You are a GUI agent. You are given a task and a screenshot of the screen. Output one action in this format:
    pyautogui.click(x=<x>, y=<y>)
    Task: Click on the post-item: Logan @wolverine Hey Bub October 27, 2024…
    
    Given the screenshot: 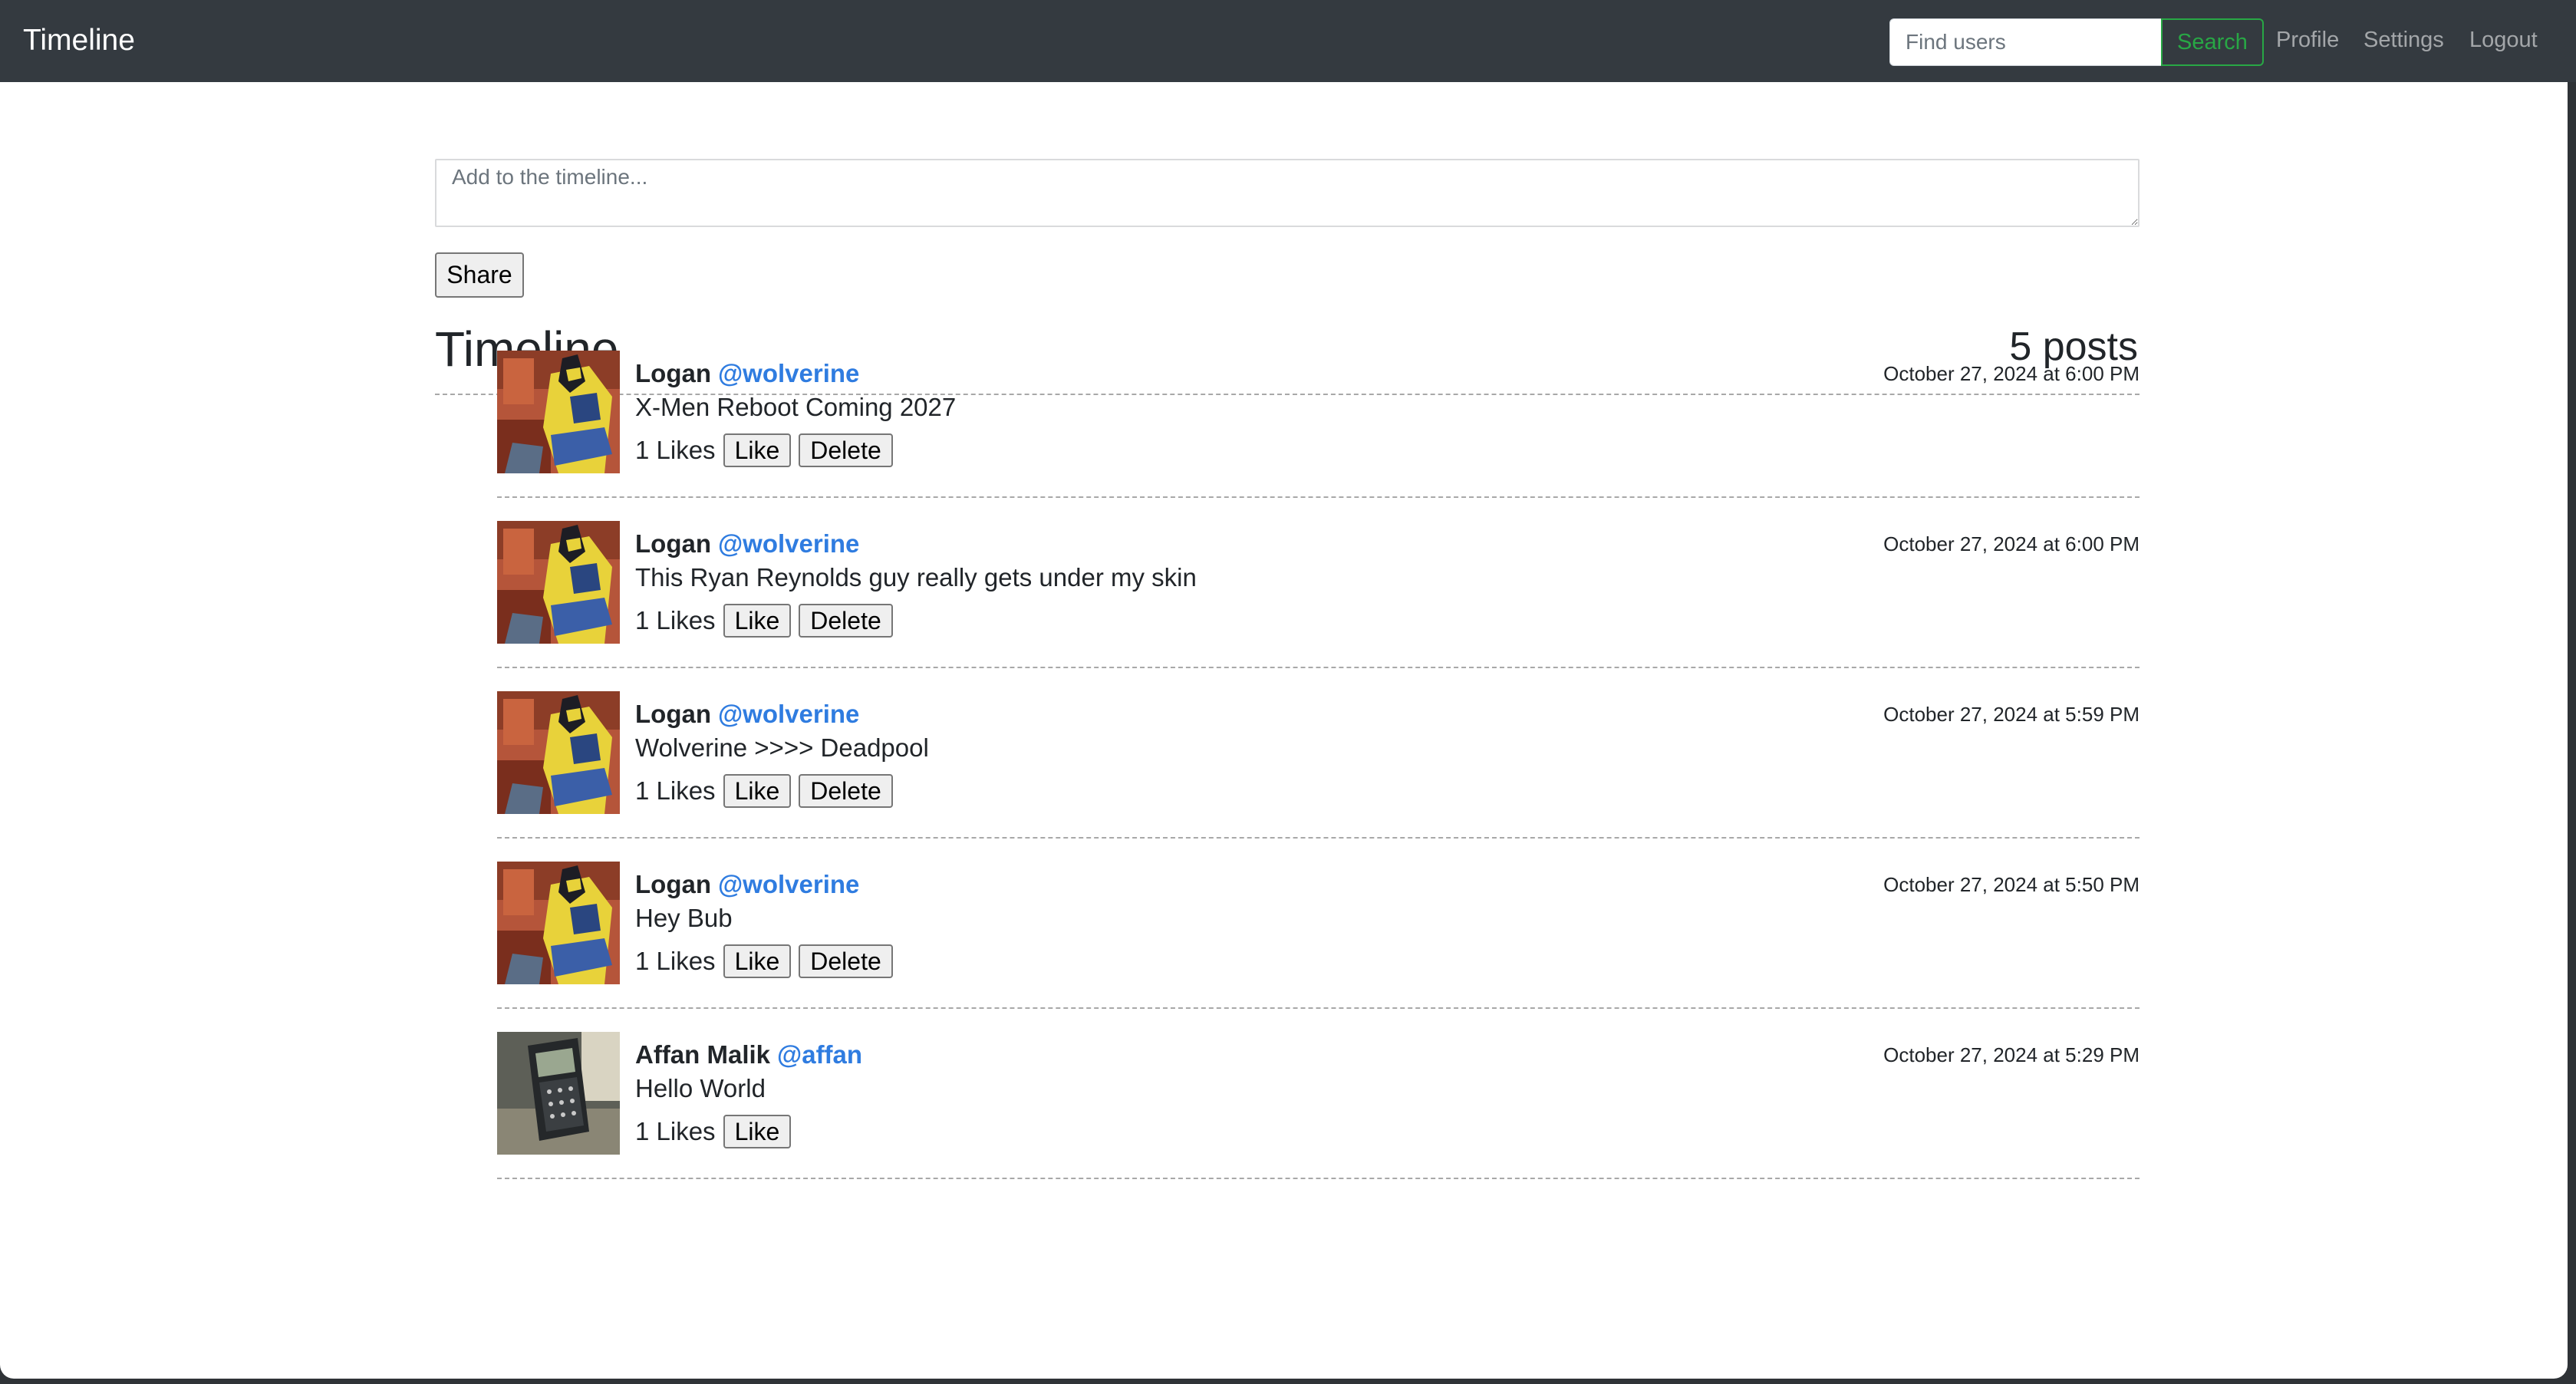 What is the action you would take?
    pyautogui.click(x=1318, y=924)
    